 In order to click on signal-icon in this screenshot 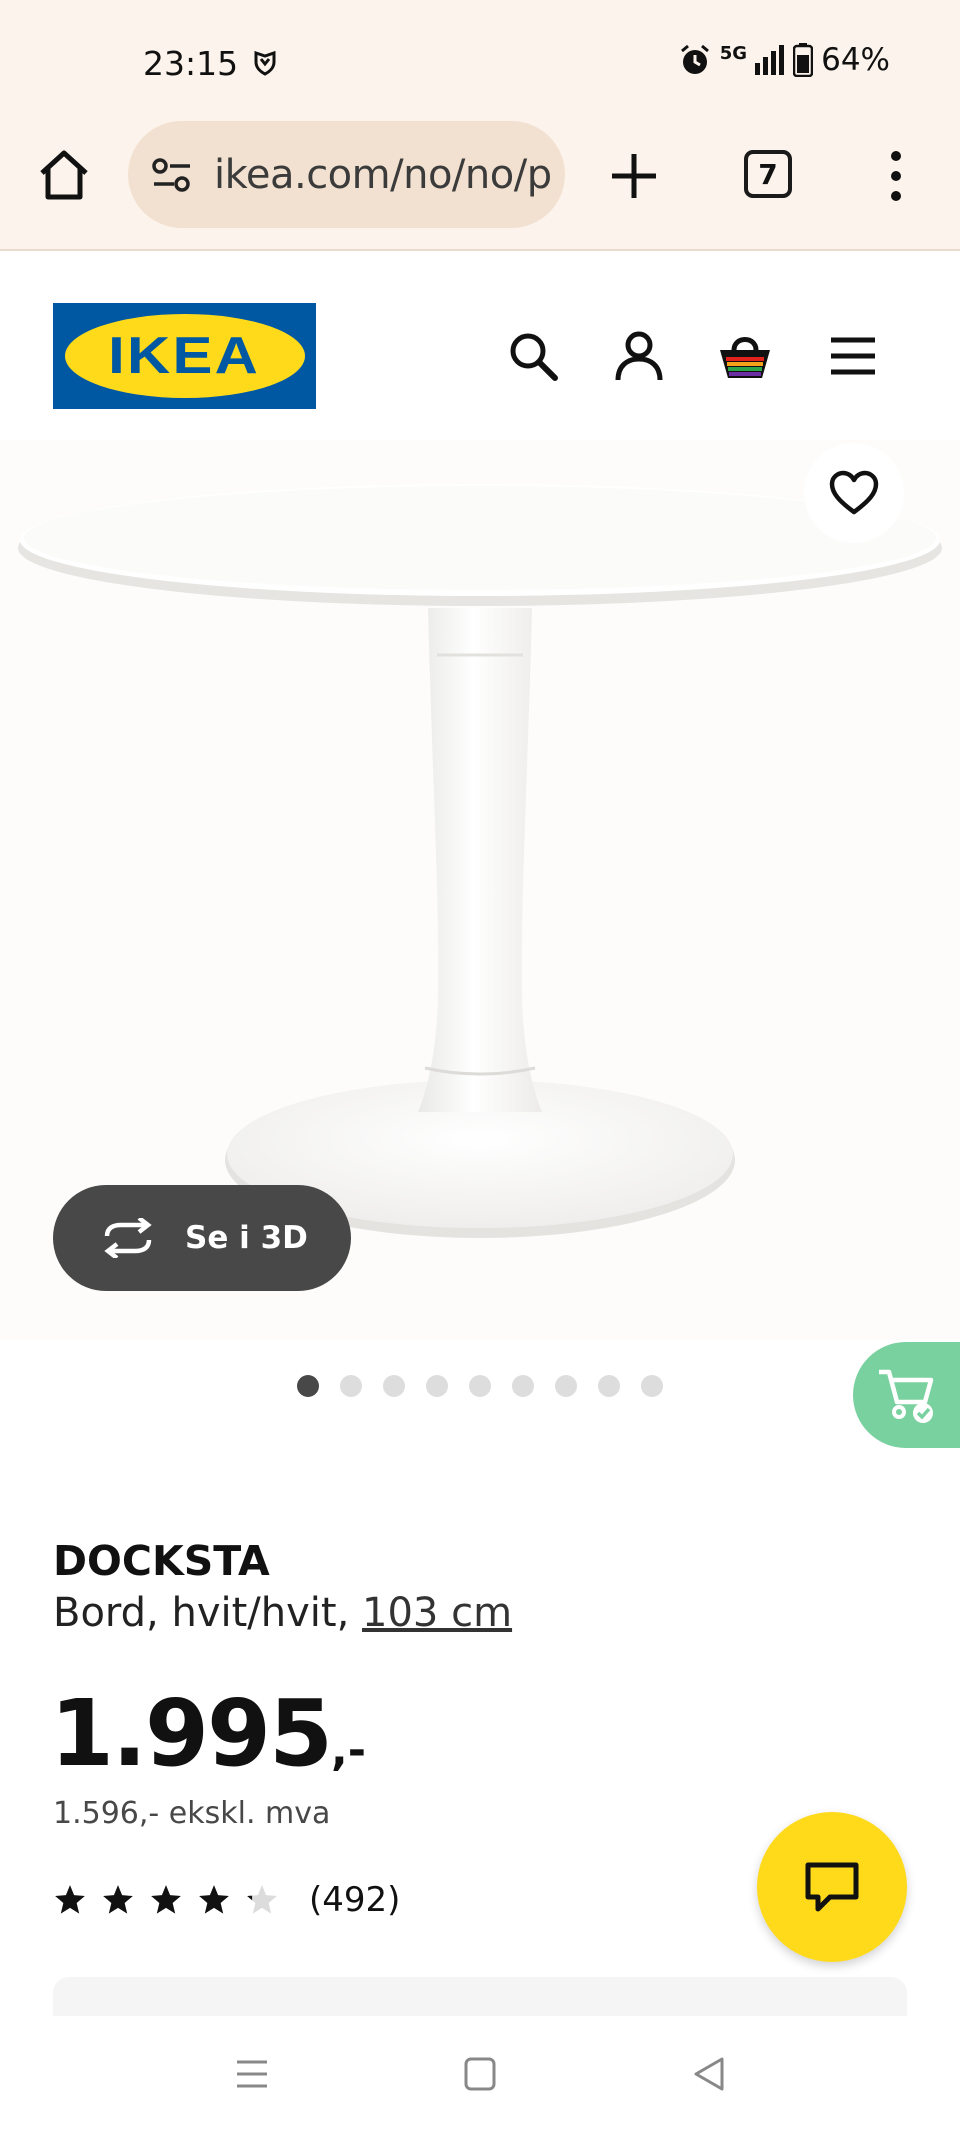, I will do `click(770, 60)`.